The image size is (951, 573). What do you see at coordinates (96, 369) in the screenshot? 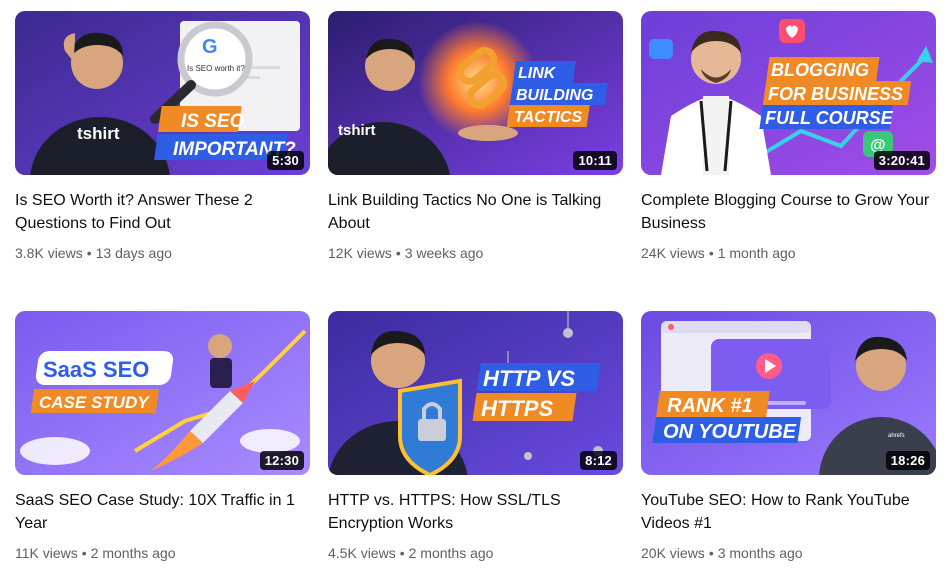
I see `thumb-line-1: SaaS SEO` at bounding box center [96, 369].